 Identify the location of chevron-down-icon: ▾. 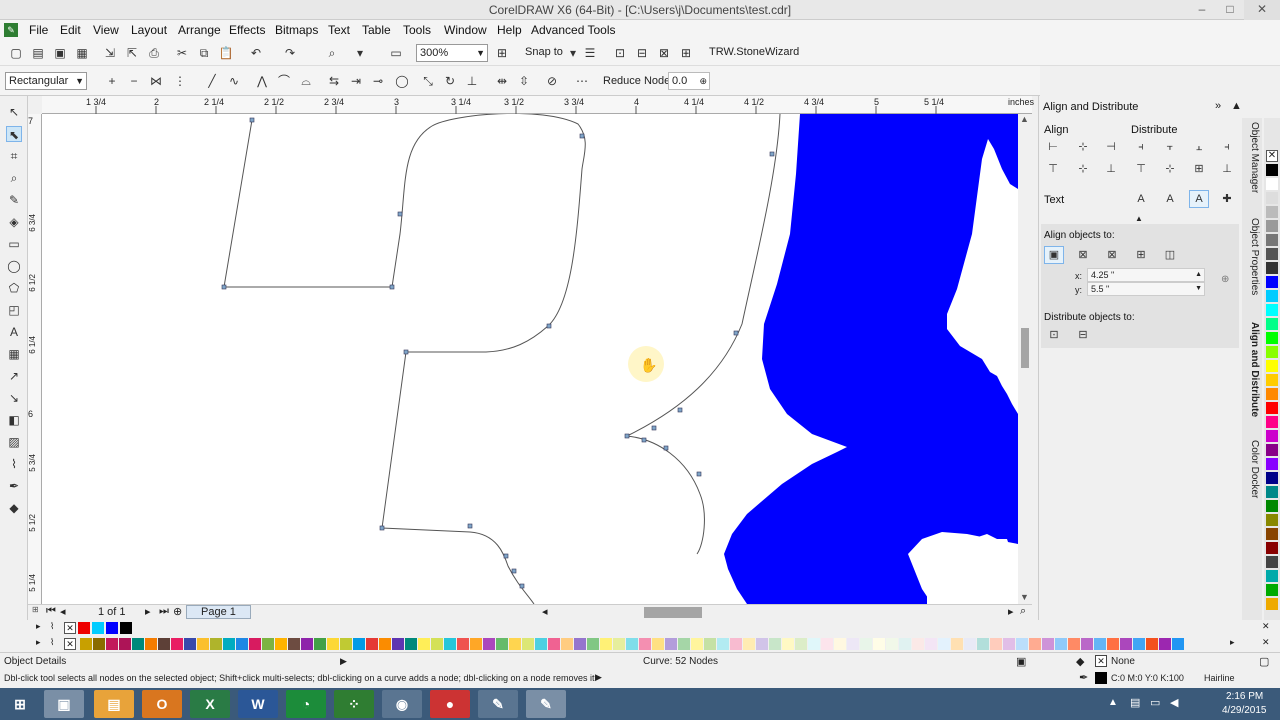
(573, 53).